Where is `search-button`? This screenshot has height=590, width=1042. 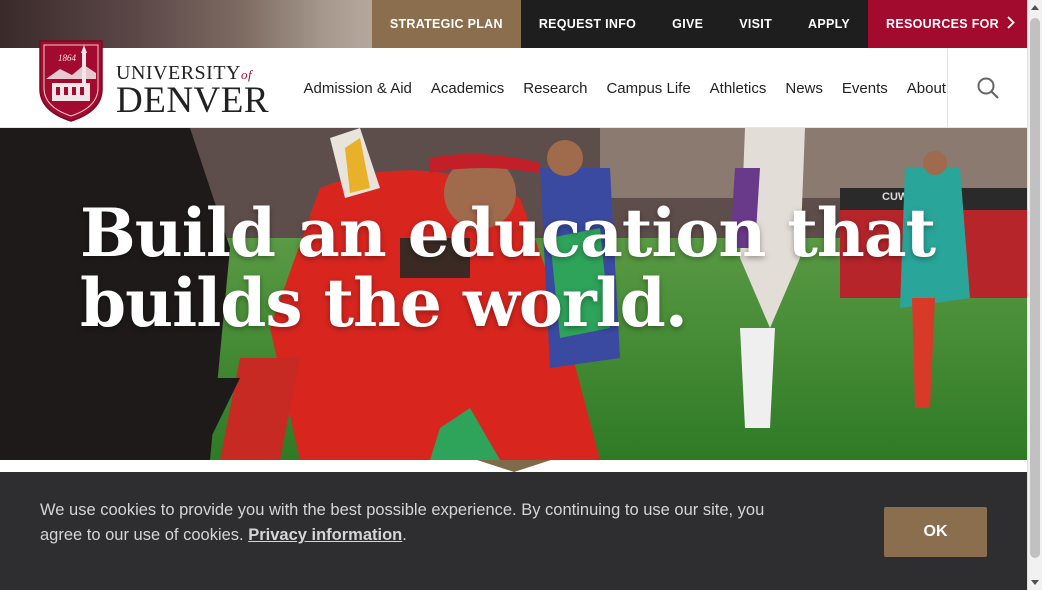
search-button is located at coordinates (987, 88).